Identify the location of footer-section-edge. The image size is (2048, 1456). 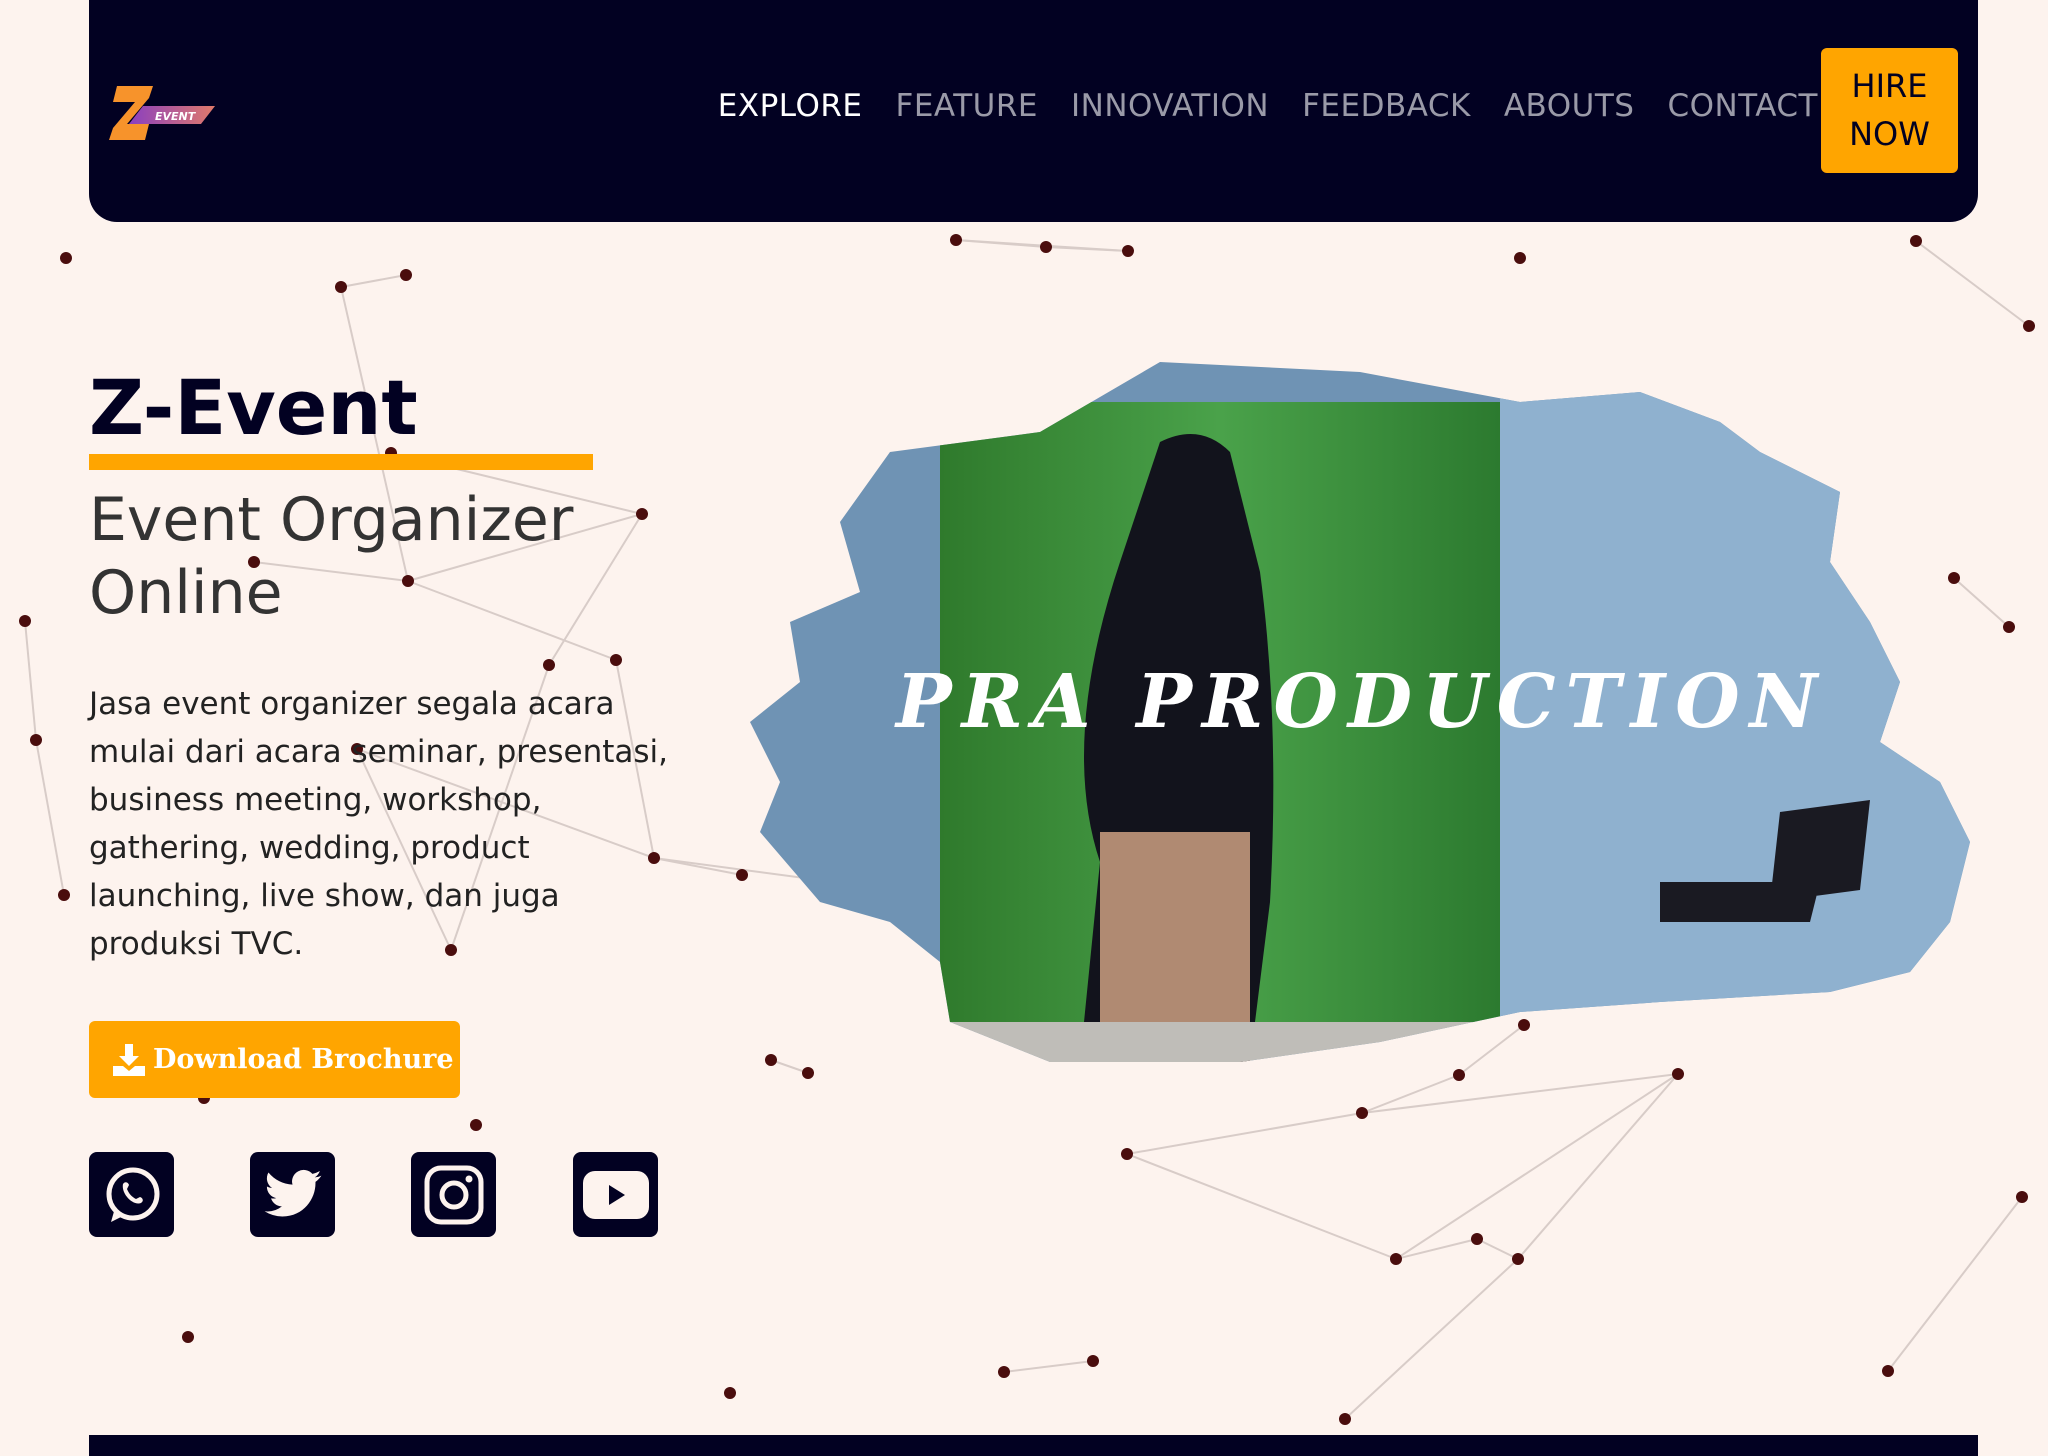
(1033, 1445).